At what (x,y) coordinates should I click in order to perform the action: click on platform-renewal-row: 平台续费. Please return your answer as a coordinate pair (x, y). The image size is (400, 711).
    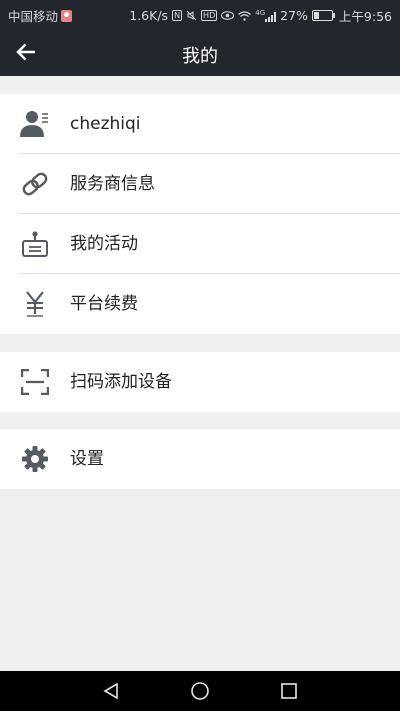
    Looking at the image, I should click on (200, 304).